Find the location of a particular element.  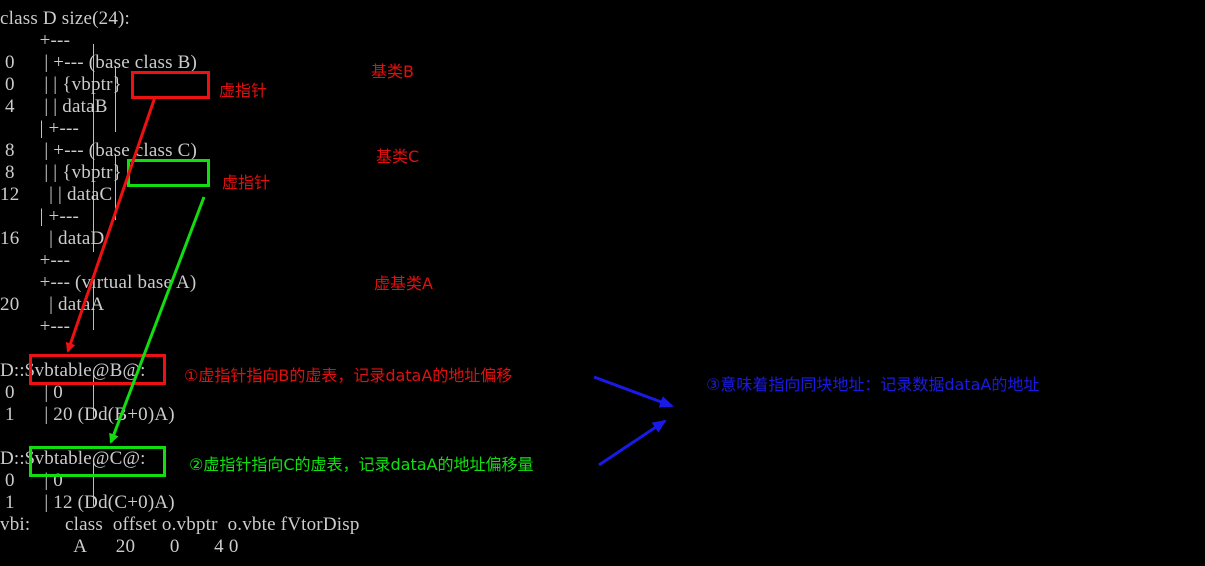

arrow-note-c-to-note-same is located at coordinates (632, 443).